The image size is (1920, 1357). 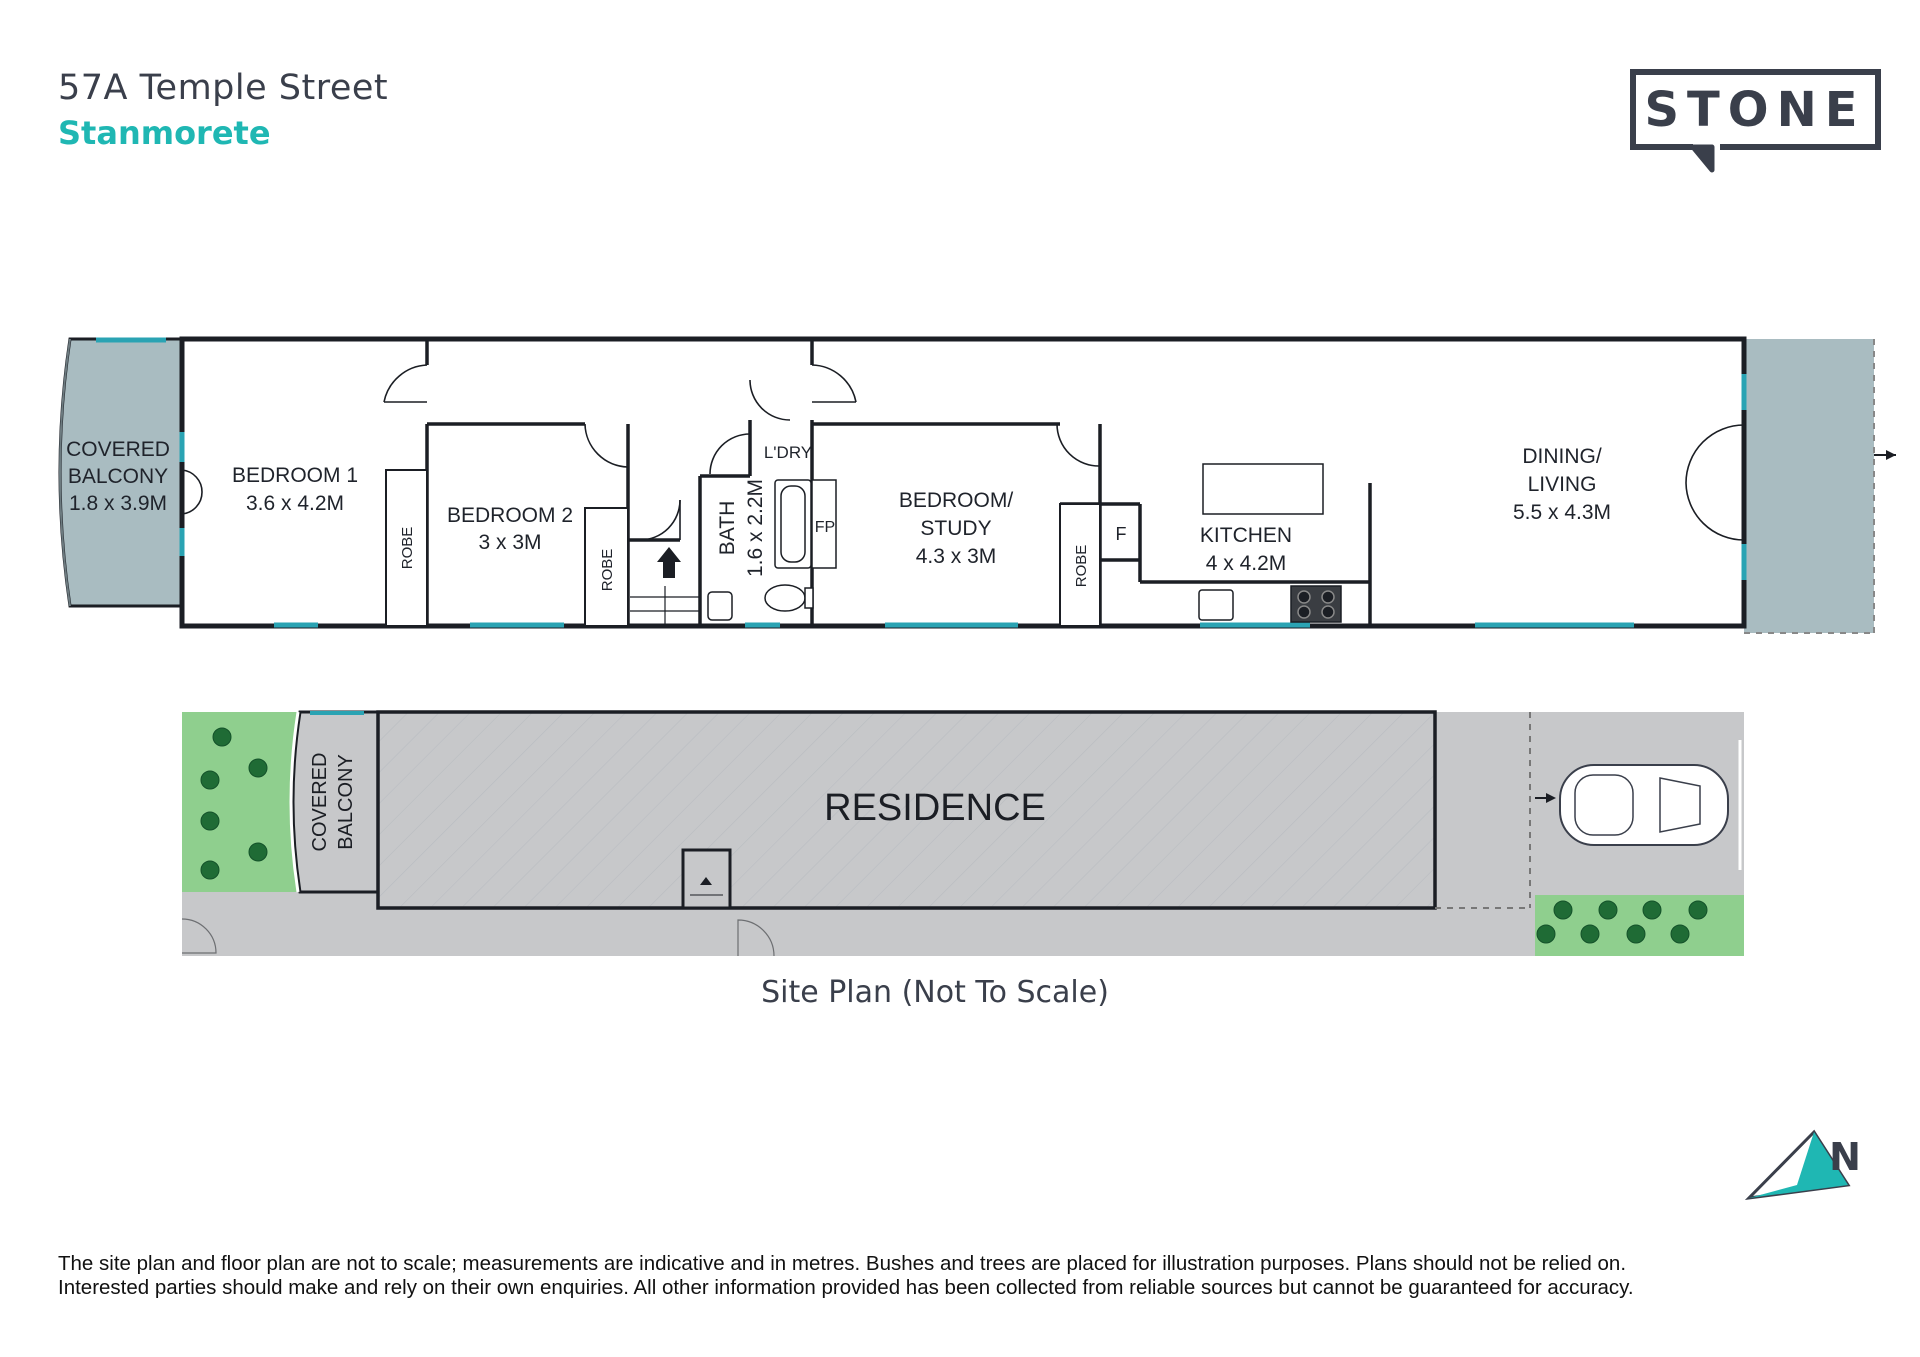 I want to click on site-plan-caption: Site Plan (Not To Scale), so click(x=960, y=992).